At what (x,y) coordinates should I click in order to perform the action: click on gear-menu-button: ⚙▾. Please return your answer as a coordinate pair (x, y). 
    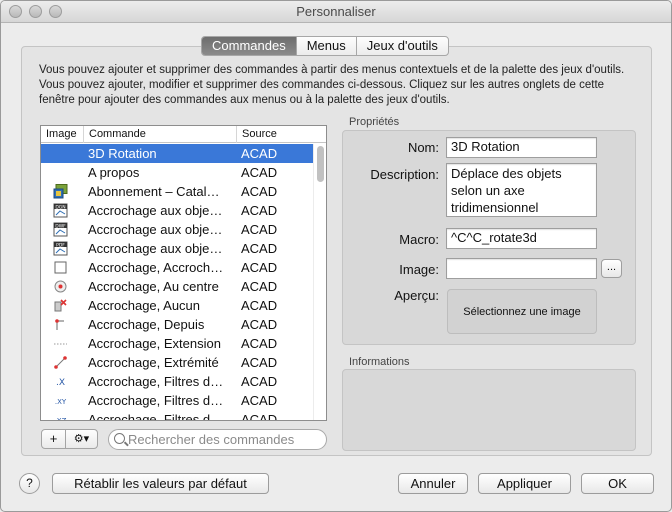
    Looking at the image, I should click on (81, 439).